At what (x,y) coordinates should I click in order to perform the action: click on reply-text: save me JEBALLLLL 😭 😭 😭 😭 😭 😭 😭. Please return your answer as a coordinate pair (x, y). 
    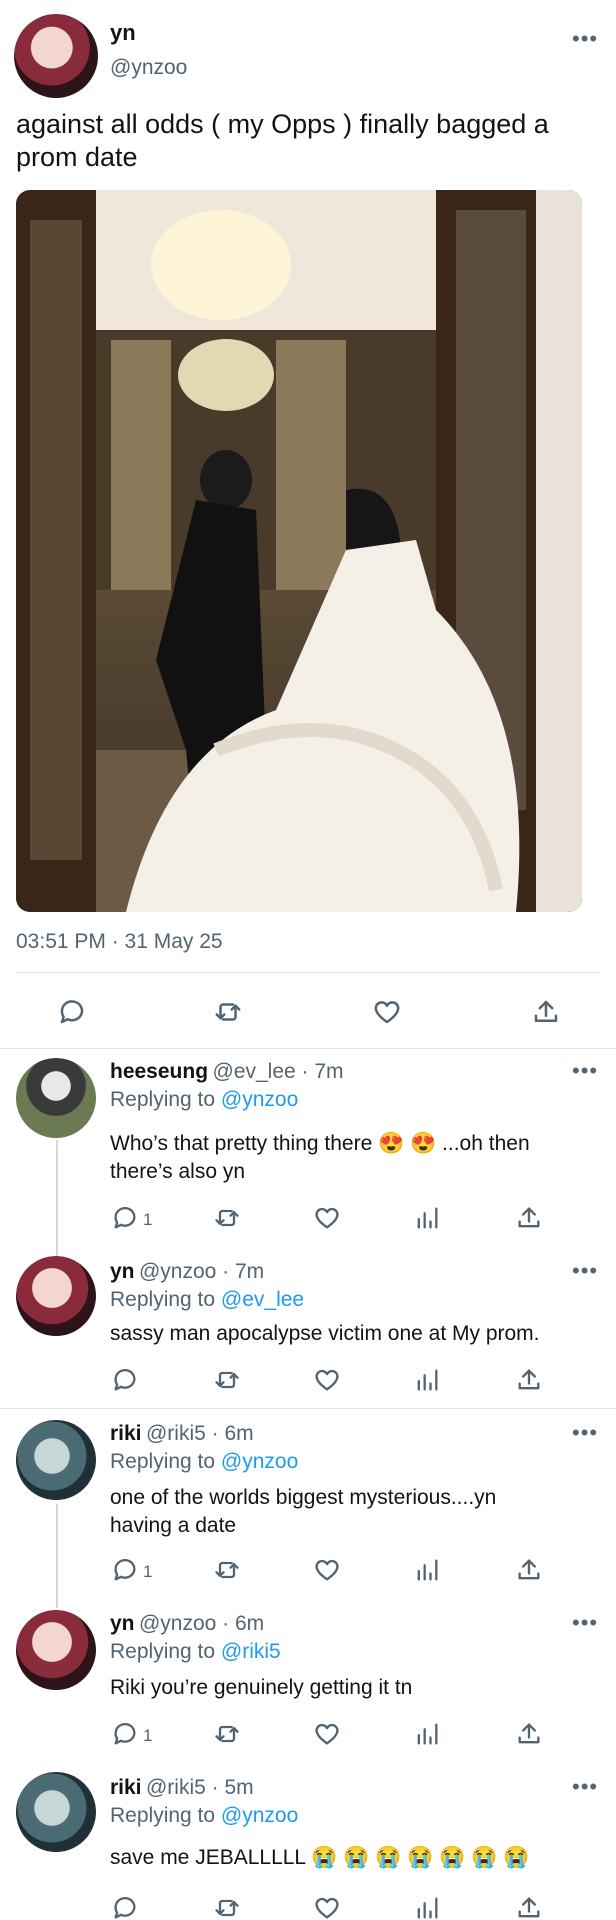
    Looking at the image, I should click on (360, 1858).